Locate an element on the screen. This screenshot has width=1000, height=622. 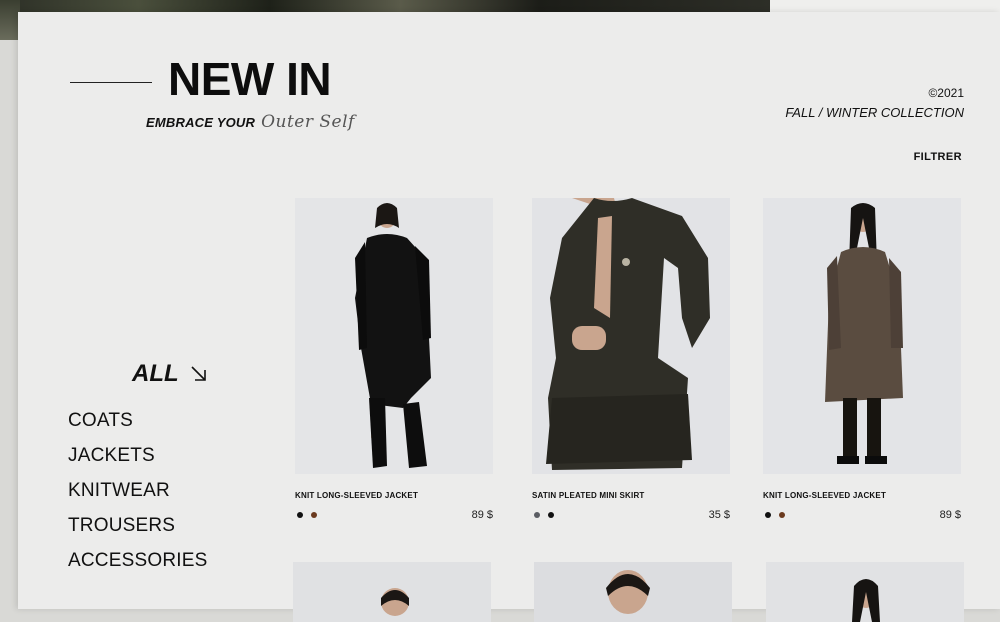
page-title: NEW IN is located at coordinates (250, 79).